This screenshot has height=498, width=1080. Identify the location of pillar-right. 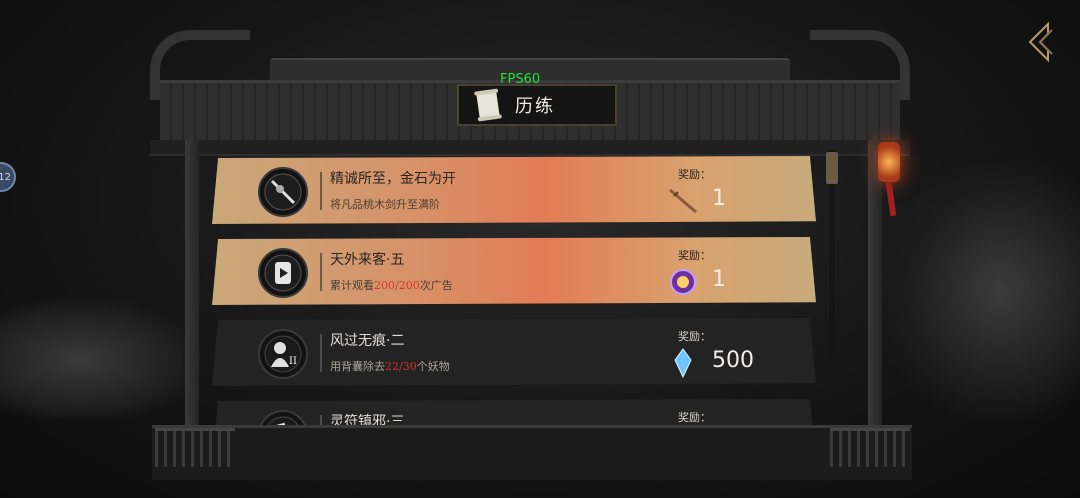
(875, 300).